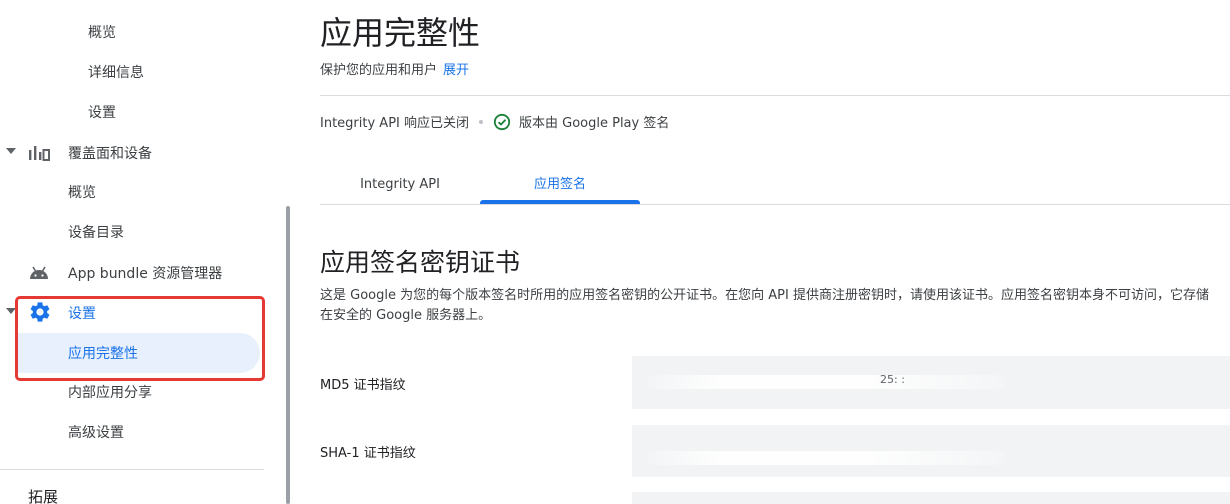 This screenshot has width=1230, height=504. What do you see at coordinates (39, 153) in the screenshot?
I see `bar-chart-icon` at bounding box center [39, 153].